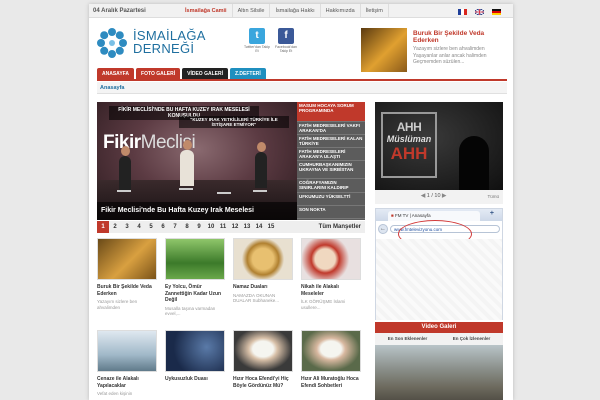 This screenshot has height=400, width=600. Describe the element at coordinates (331, 186) in the screenshot. I see `slide-list-item: COĞRAFYAMIZIN SINIRLARINI KALDIRIP` at that location.